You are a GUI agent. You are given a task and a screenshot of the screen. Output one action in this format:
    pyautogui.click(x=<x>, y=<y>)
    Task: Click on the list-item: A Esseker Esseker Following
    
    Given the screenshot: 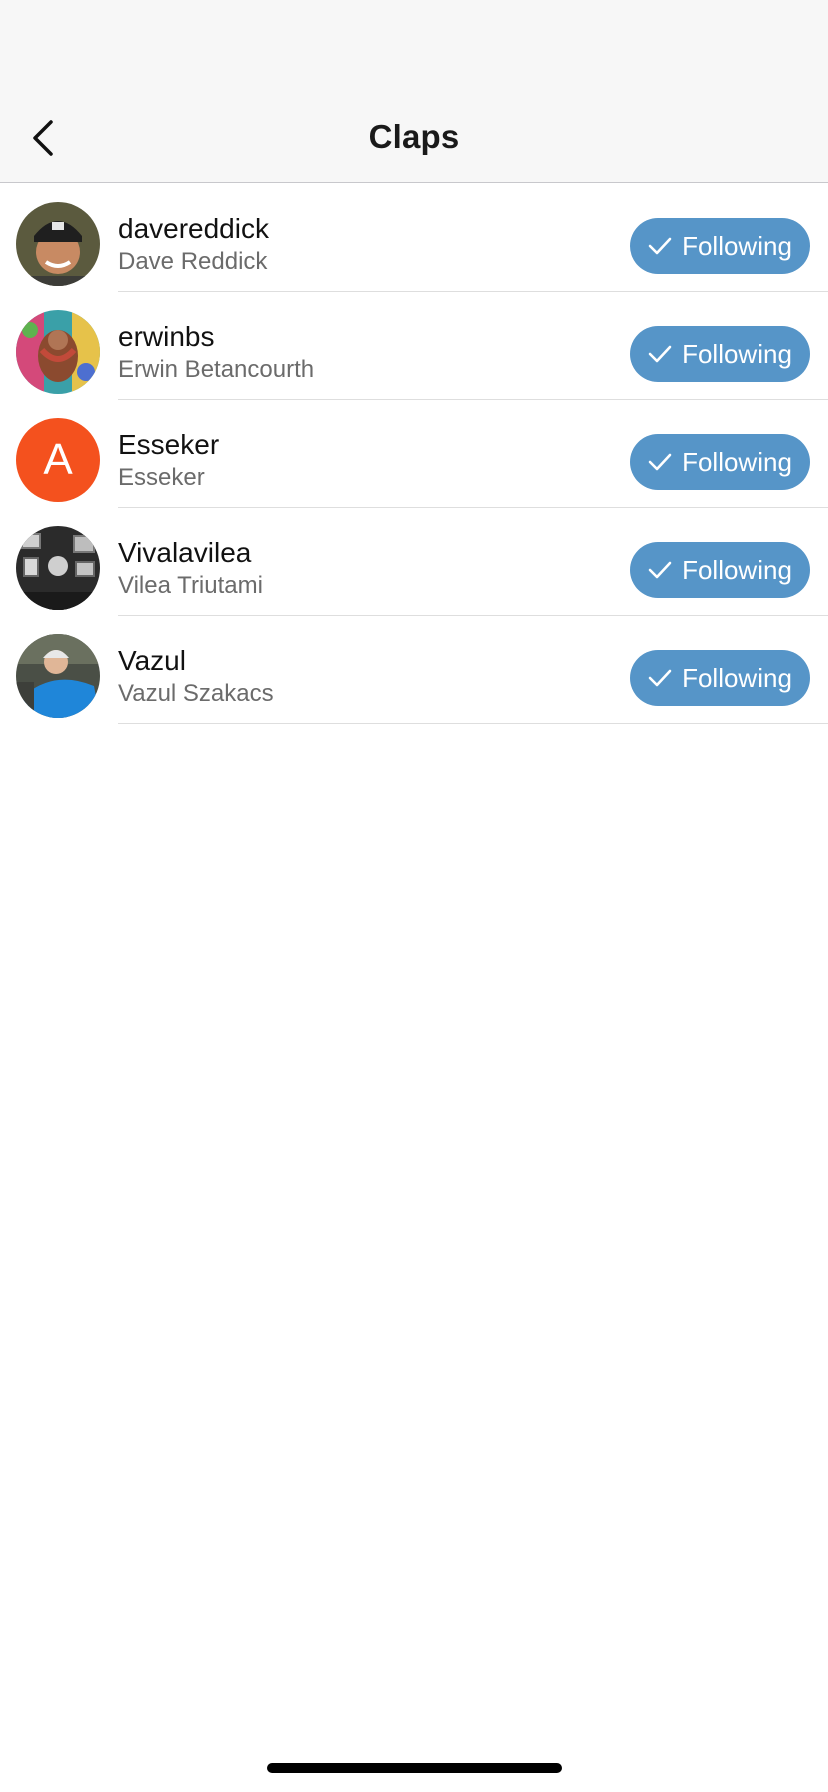 What is the action you would take?
    pyautogui.click(x=414, y=454)
    